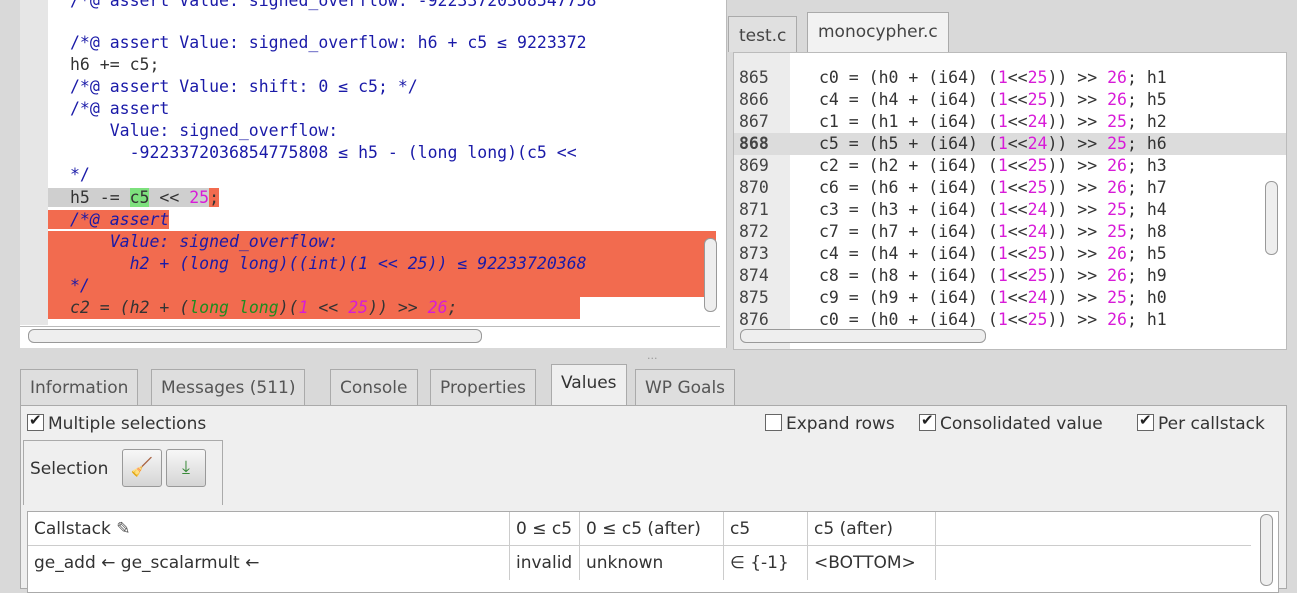 The image size is (1297, 593). What do you see at coordinates (142, 468) in the screenshot?
I see `clear-selection-button: 🧹` at bounding box center [142, 468].